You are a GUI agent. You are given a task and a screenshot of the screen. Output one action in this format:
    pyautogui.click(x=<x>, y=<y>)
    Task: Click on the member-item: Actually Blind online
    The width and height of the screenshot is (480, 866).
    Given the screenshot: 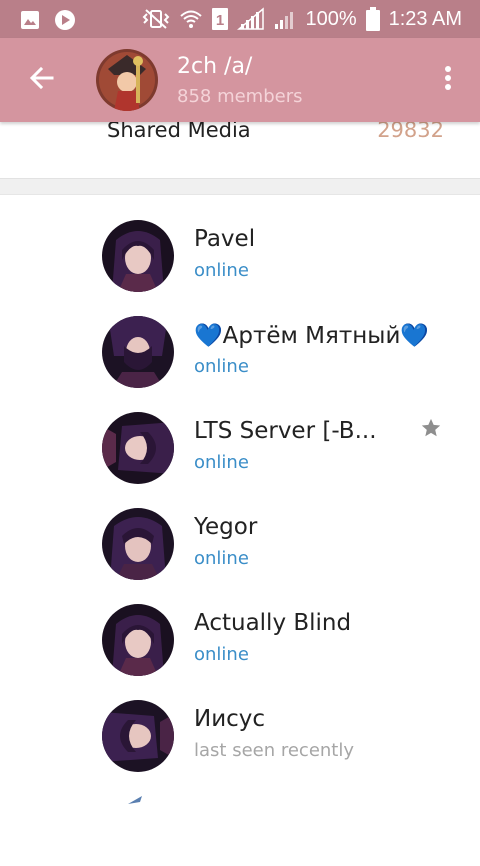 What is the action you would take?
    pyautogui.click(x=240, y=627)
    